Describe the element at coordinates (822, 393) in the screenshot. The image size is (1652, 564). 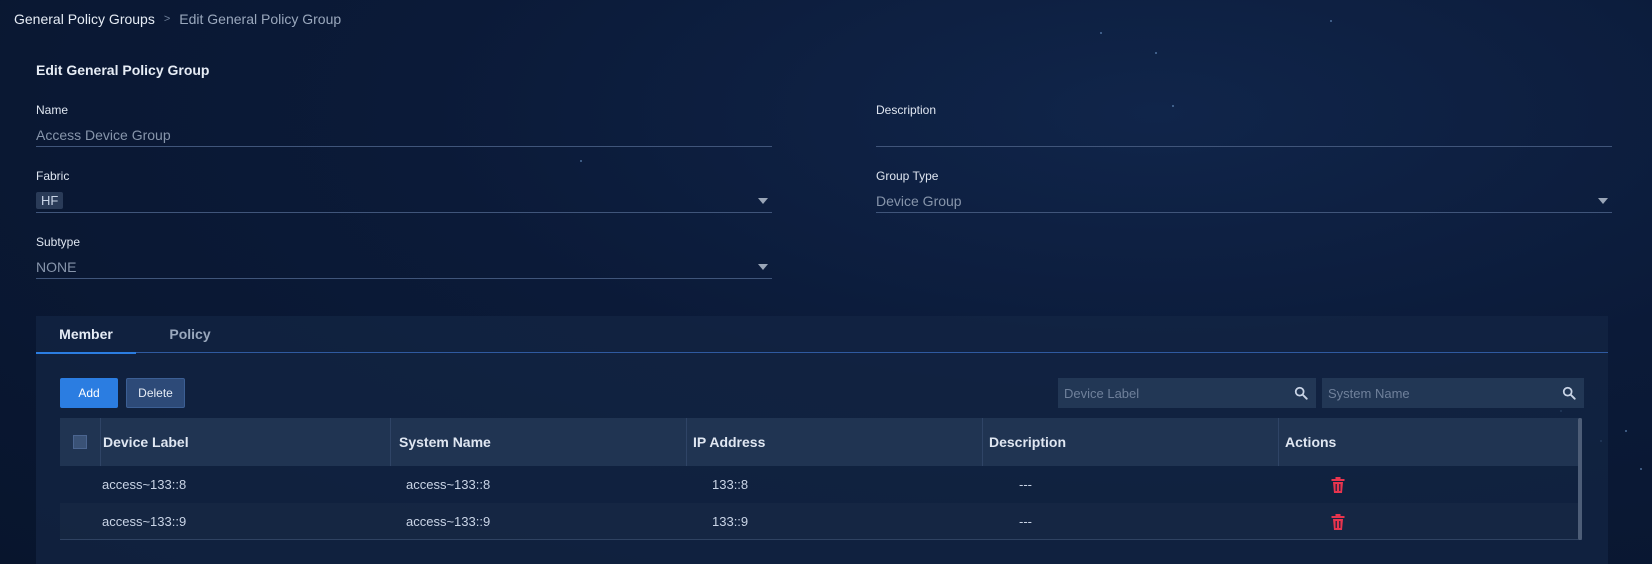
I see `member-toolbar: Add Delete` at that location.